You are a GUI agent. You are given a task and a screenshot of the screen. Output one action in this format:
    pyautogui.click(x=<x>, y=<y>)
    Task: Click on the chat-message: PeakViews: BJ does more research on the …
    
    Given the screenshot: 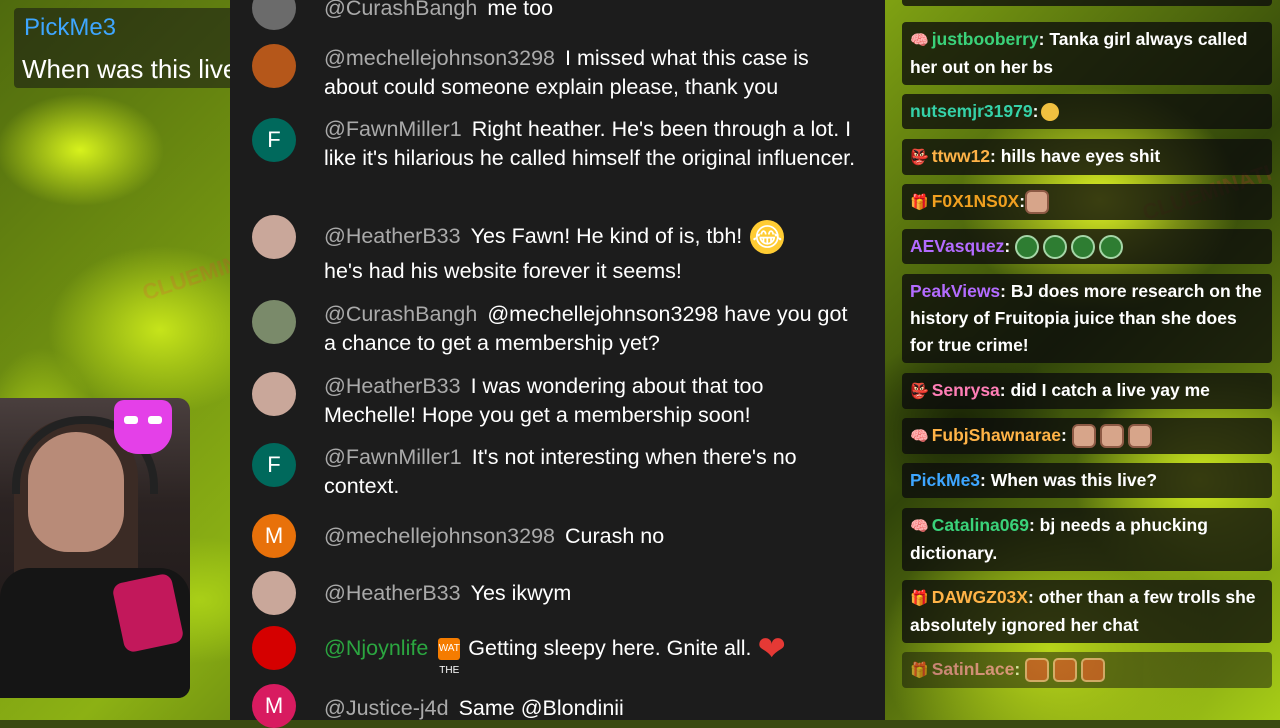 What is the action you would take?
    pyautogui.click(x=1087, y=318)
    